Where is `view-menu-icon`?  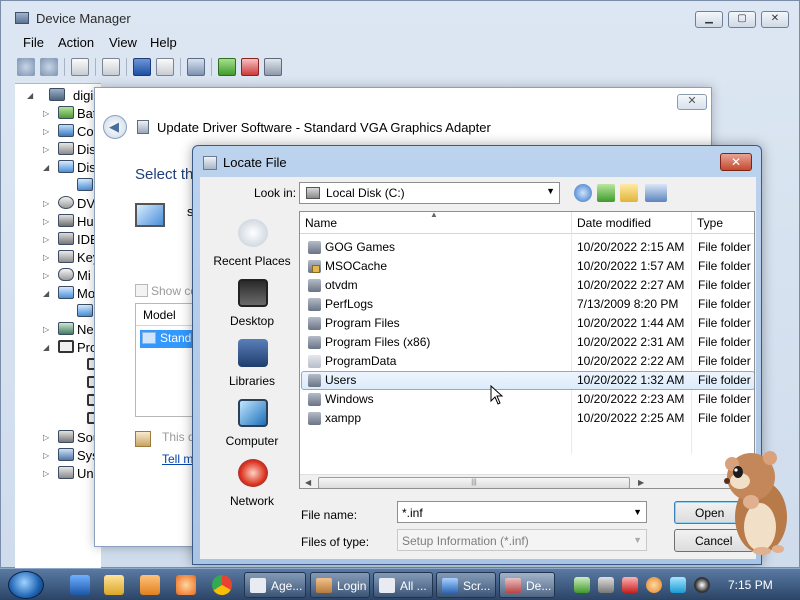 view-menu-icon is located at coordinates (656, 193).